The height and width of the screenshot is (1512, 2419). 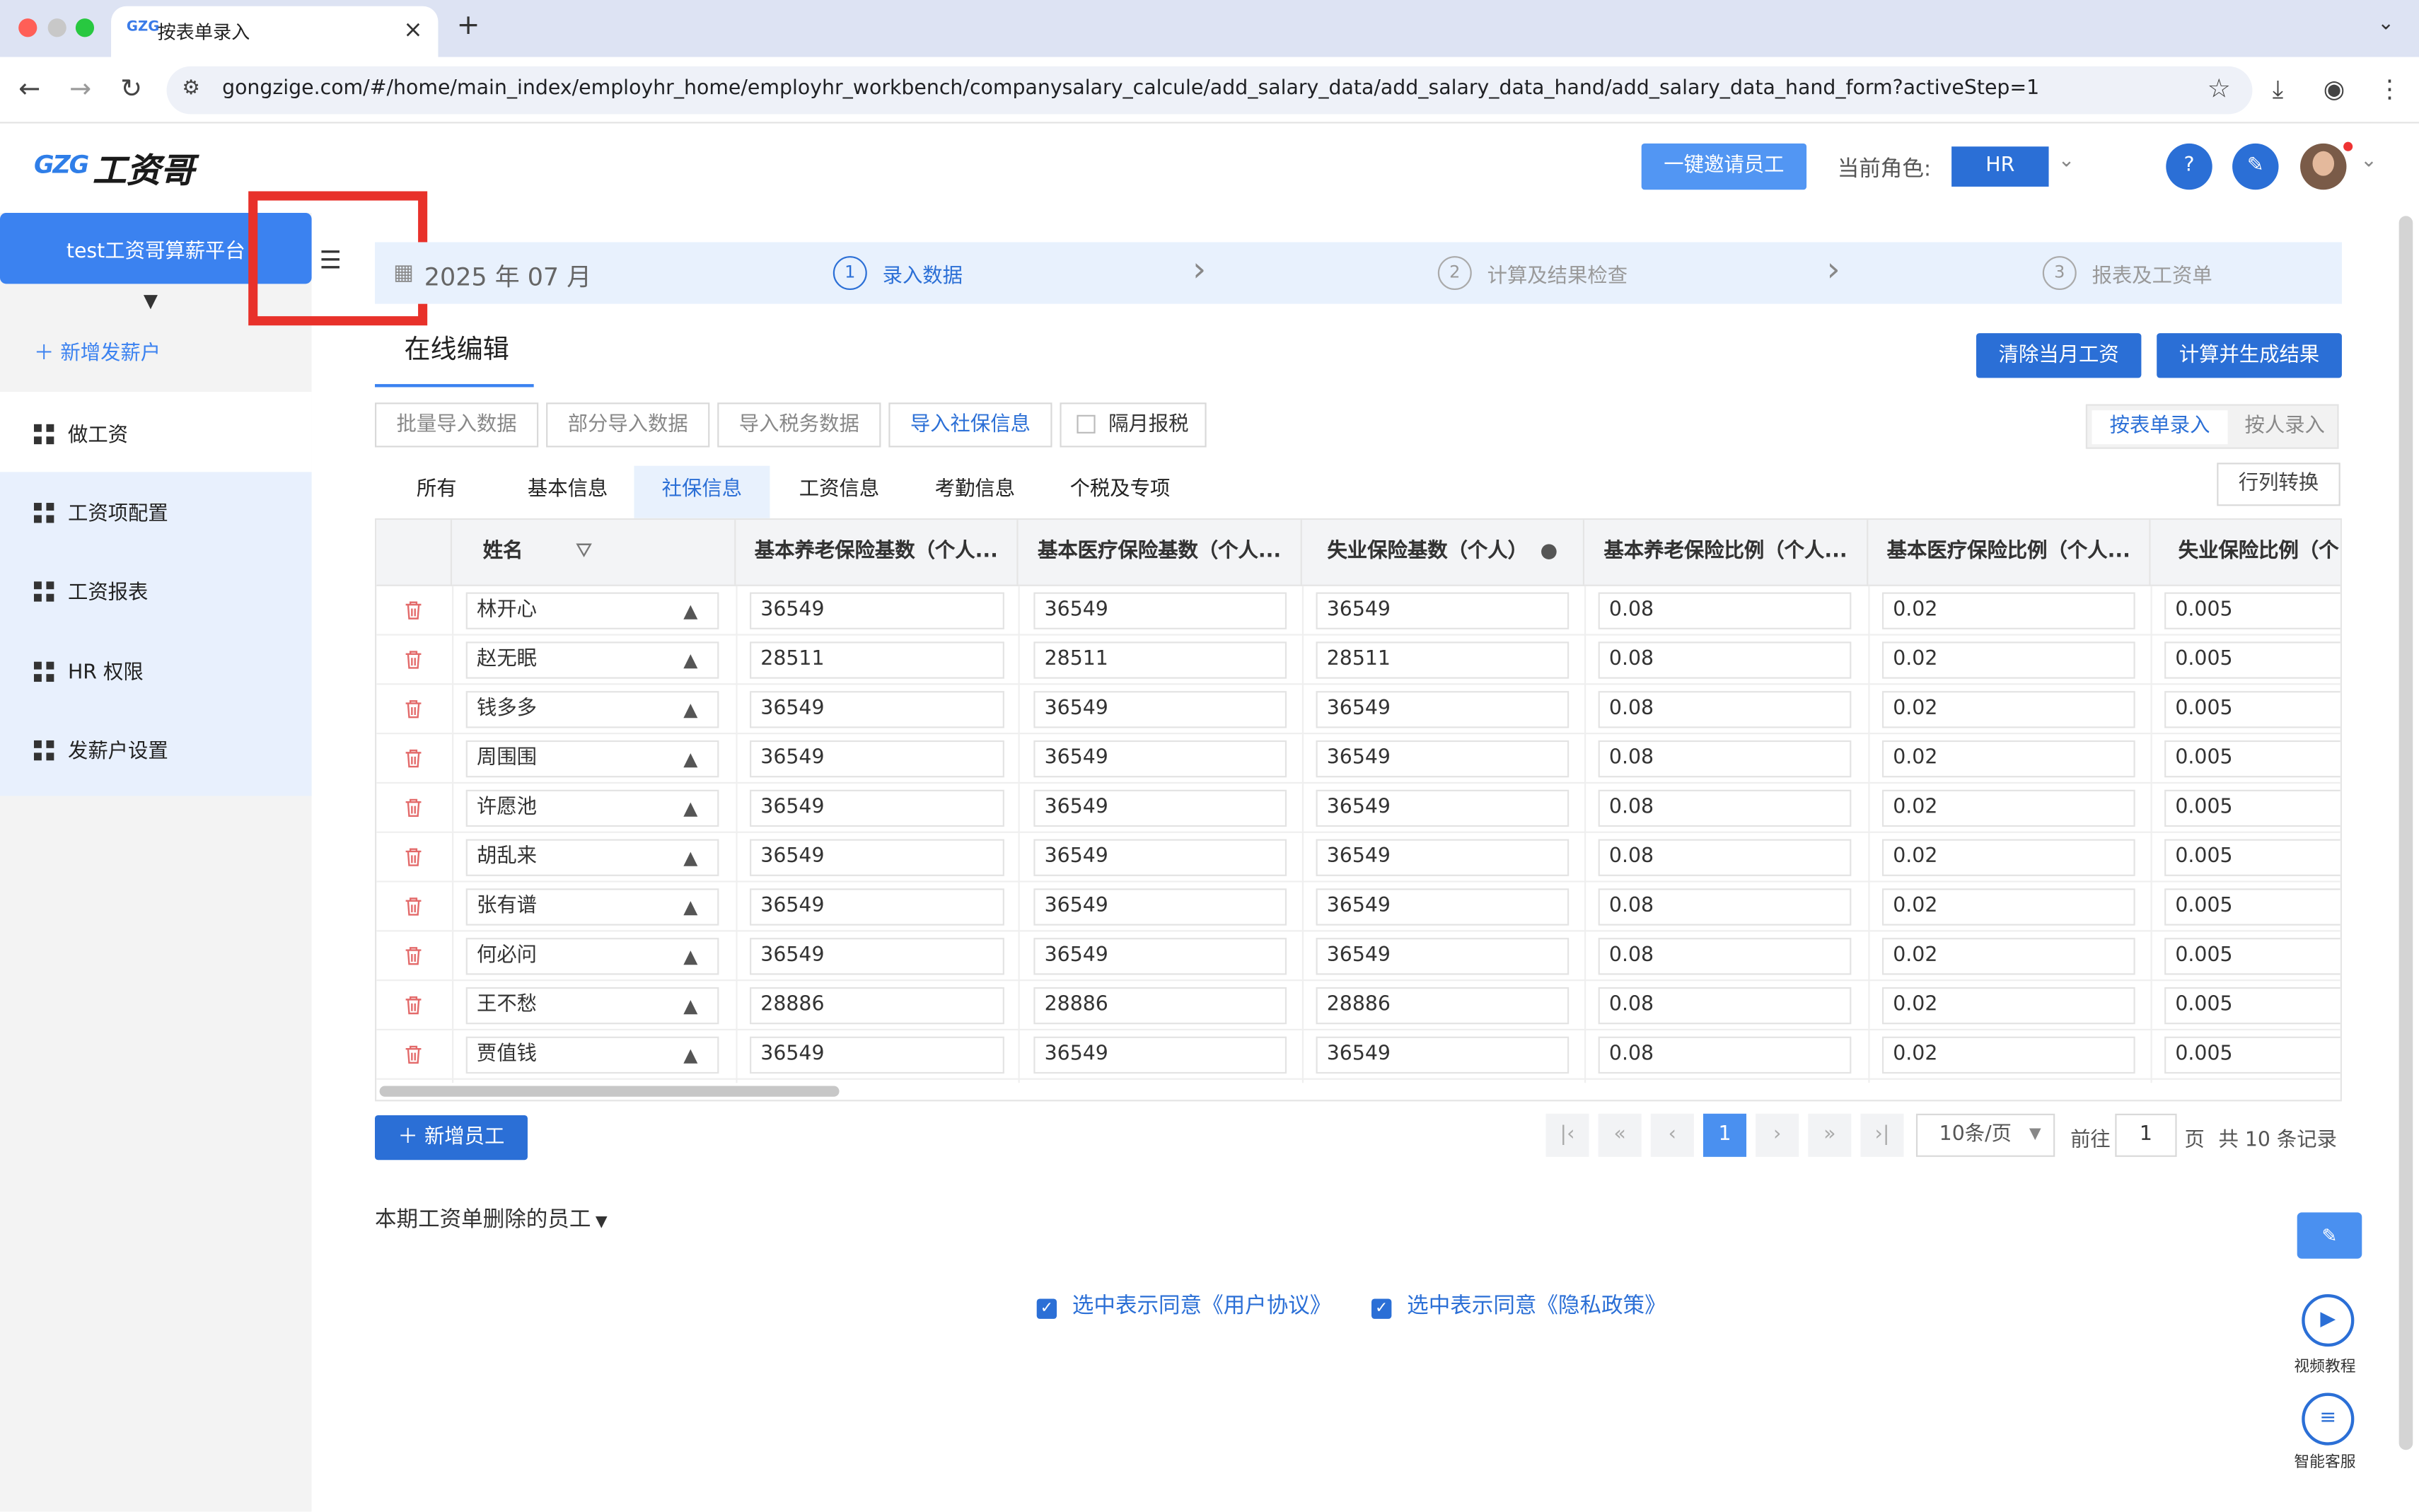 What do you see at coordinates (457, 346) in the screenshot?
I see `page-title: 在线编辑` at bounding box center [457, 346].